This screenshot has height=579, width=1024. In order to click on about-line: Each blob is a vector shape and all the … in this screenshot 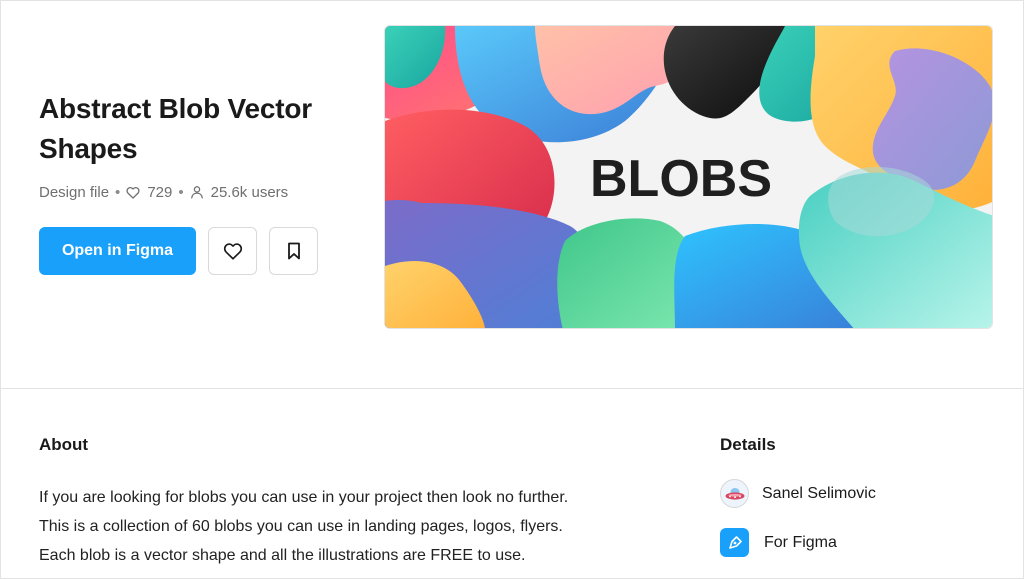, I will do `click(282, 555)`.